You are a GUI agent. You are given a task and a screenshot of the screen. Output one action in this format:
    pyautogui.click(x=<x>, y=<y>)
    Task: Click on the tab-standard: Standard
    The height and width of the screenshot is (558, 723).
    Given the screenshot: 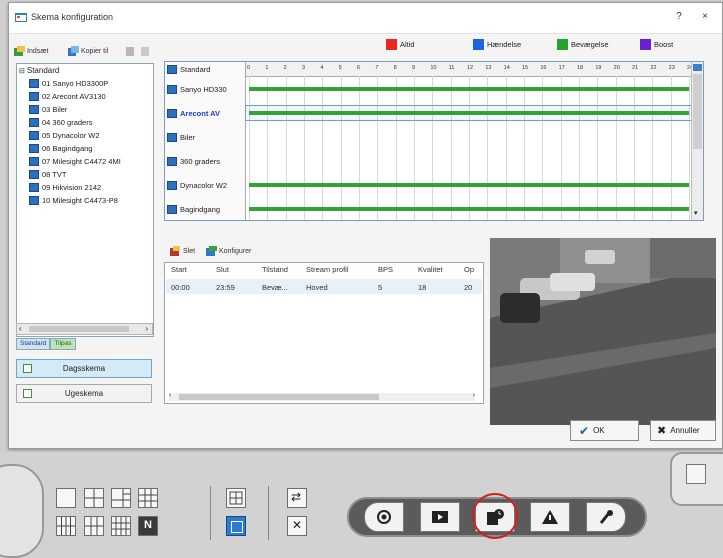 What is the action you would take?
    pyautogui.click(x=33, y=344)
    